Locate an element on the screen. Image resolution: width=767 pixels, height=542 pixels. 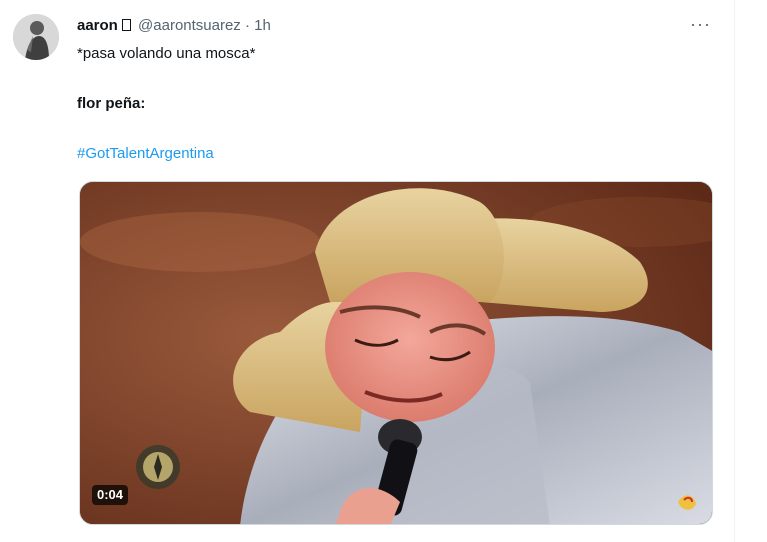
timestamp: 1h is located at coordinates (262, 25).